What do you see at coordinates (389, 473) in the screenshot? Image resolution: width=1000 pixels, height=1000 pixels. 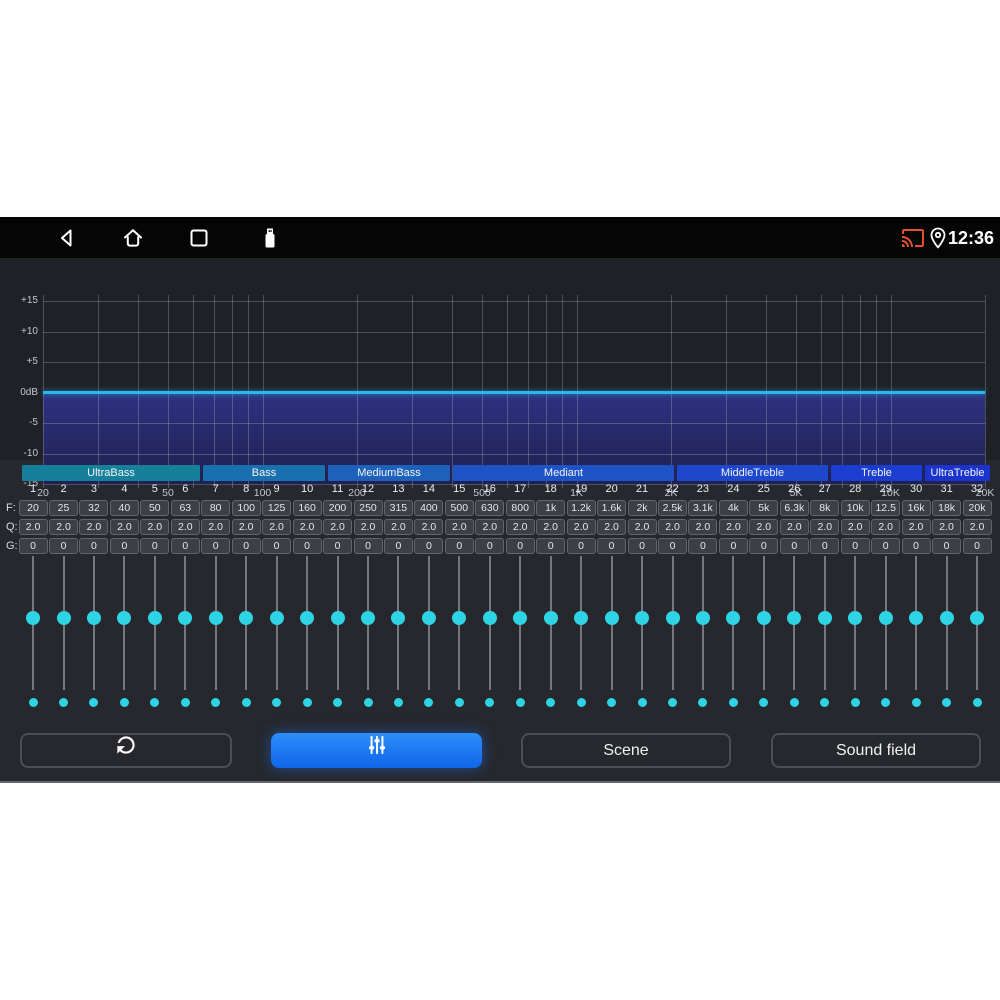 I see `band-label-mediumbass: MediumBass` at bounding box center [389, 473].